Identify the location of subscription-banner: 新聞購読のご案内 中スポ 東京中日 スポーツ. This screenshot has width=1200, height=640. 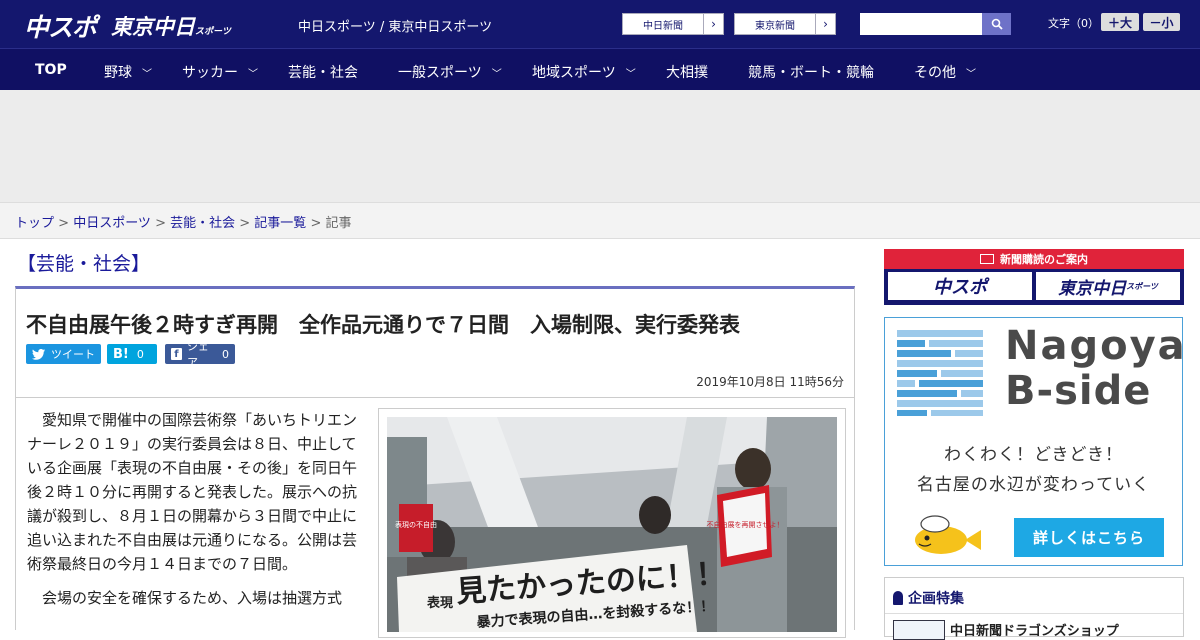
(1034, 277).